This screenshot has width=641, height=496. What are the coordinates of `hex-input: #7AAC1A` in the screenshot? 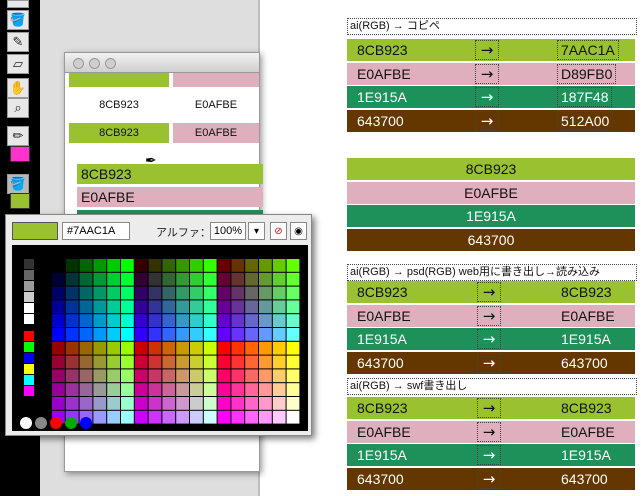 It's located at (96, 231).